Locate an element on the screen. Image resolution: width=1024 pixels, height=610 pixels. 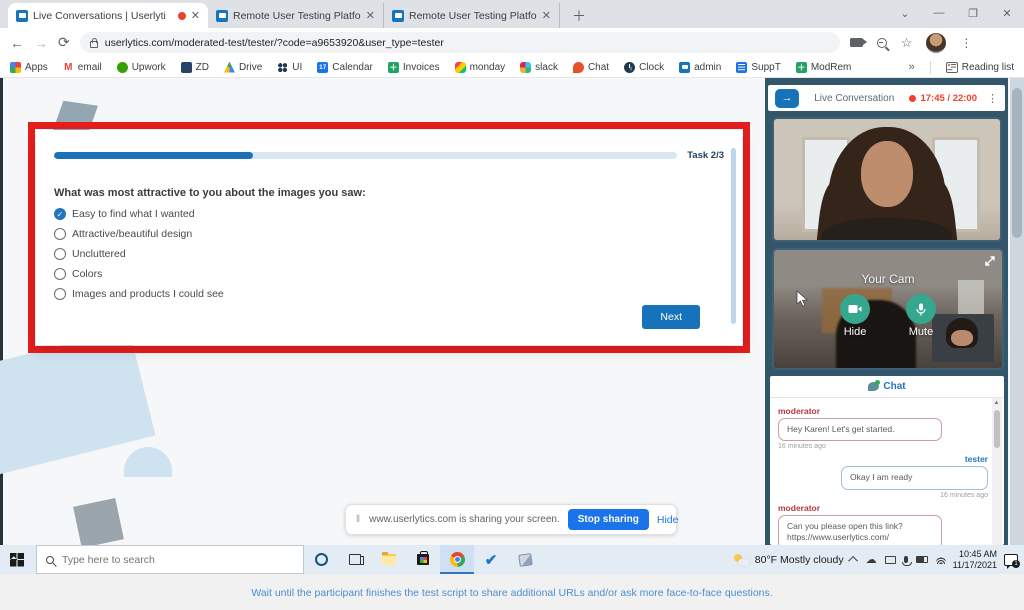
tab-camera-indicator-icon is located at coordinates (858, 42).